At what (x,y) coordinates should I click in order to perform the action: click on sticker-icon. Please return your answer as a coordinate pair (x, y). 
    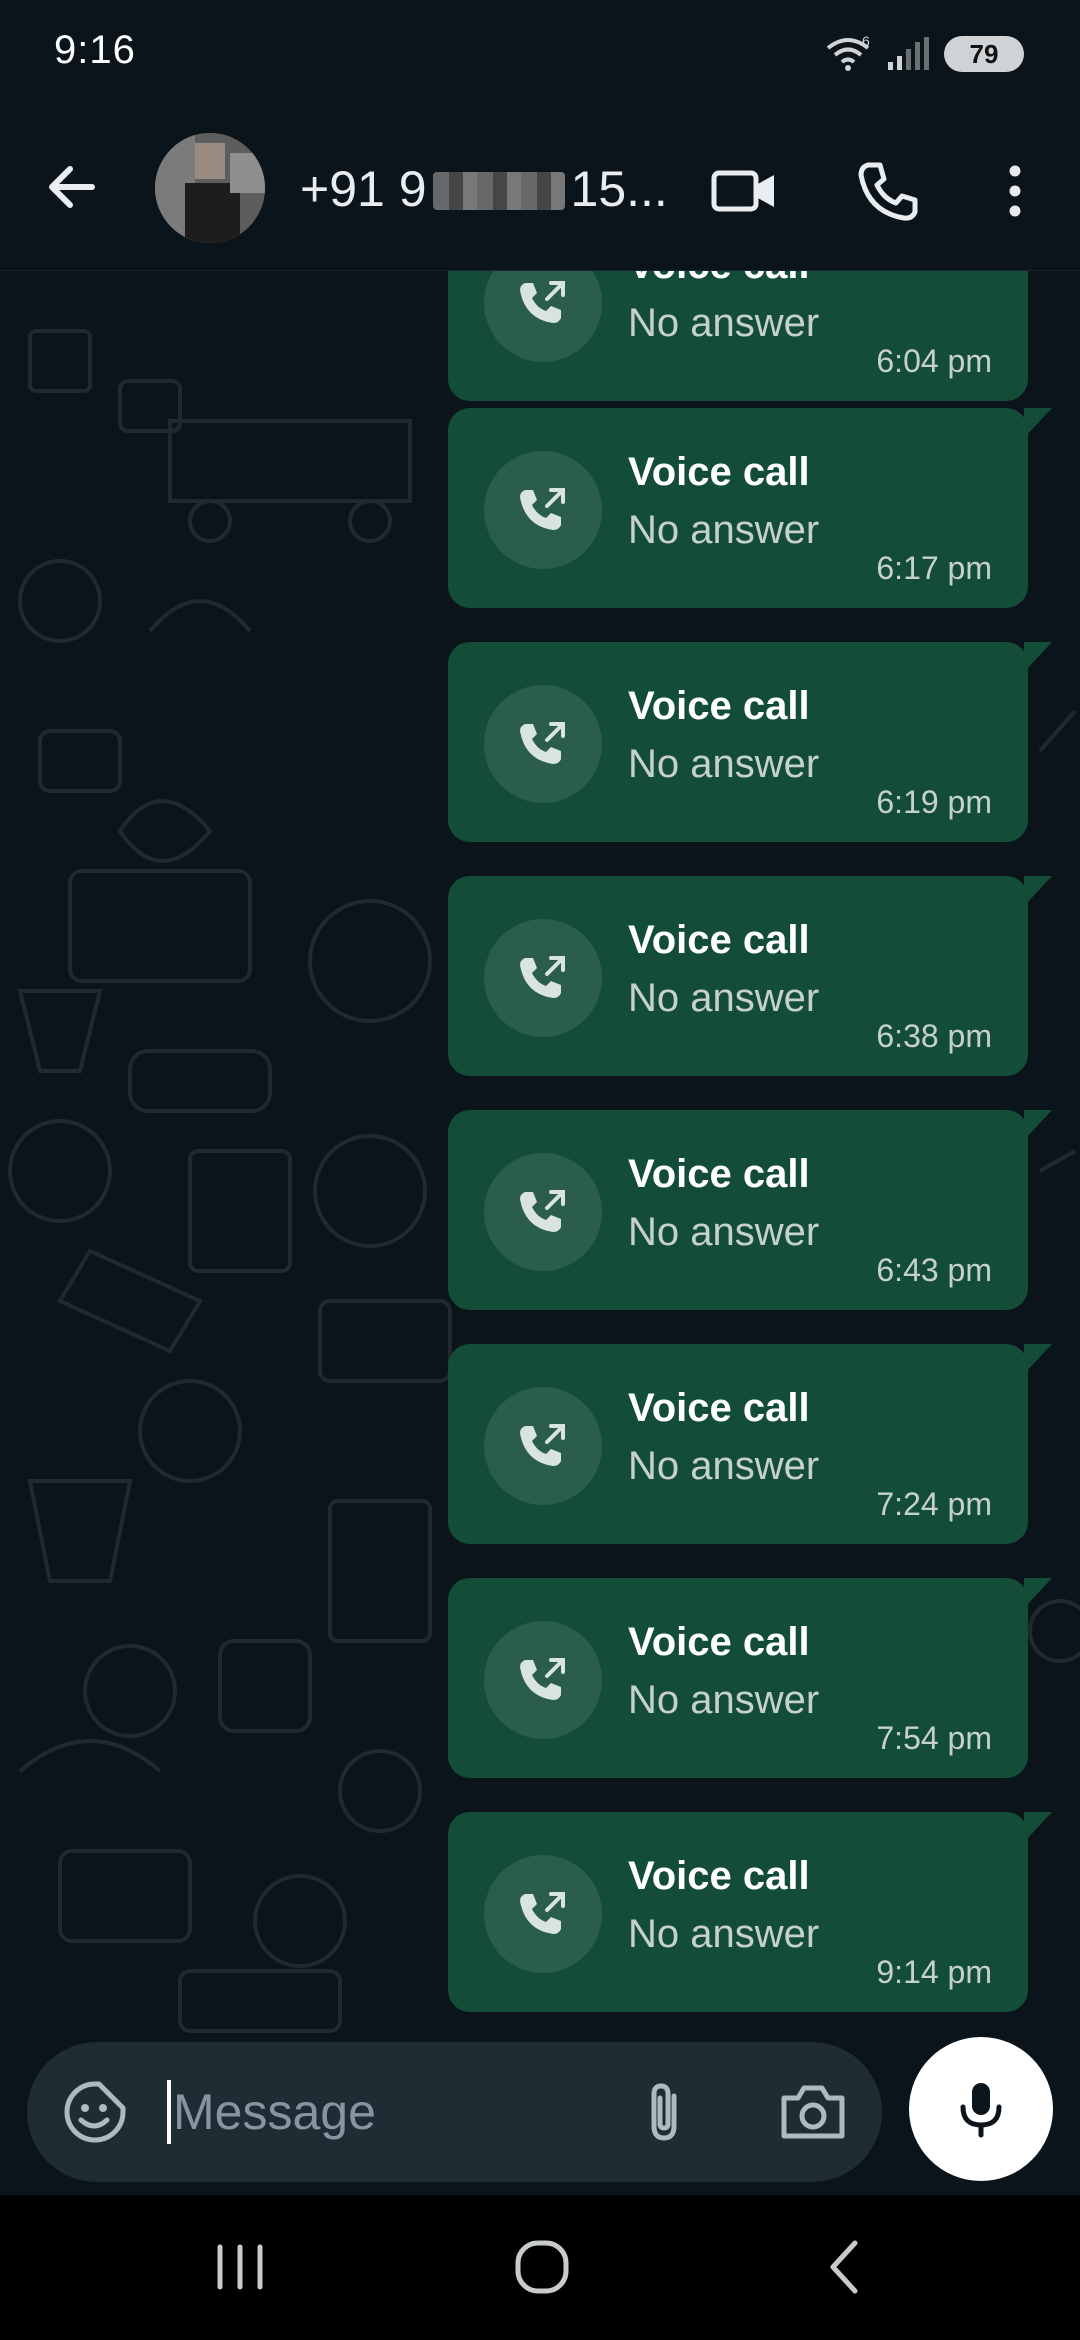
    Looking at the image, I should click on (95, 2112).